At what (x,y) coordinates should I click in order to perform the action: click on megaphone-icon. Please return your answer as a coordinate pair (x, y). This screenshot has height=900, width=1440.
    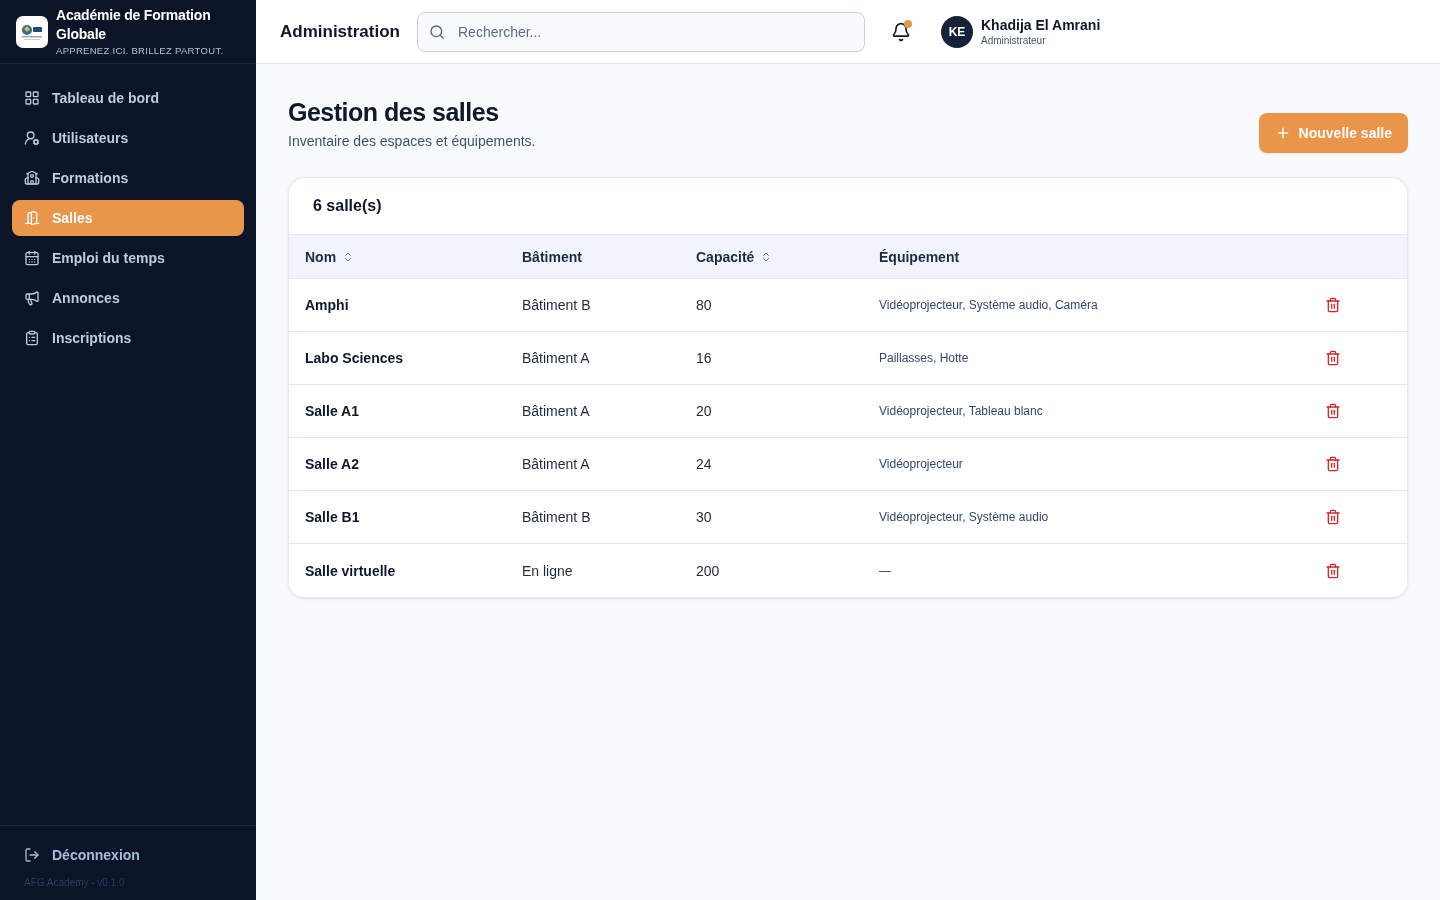
    Looking at the image, I should click on (32, 298).